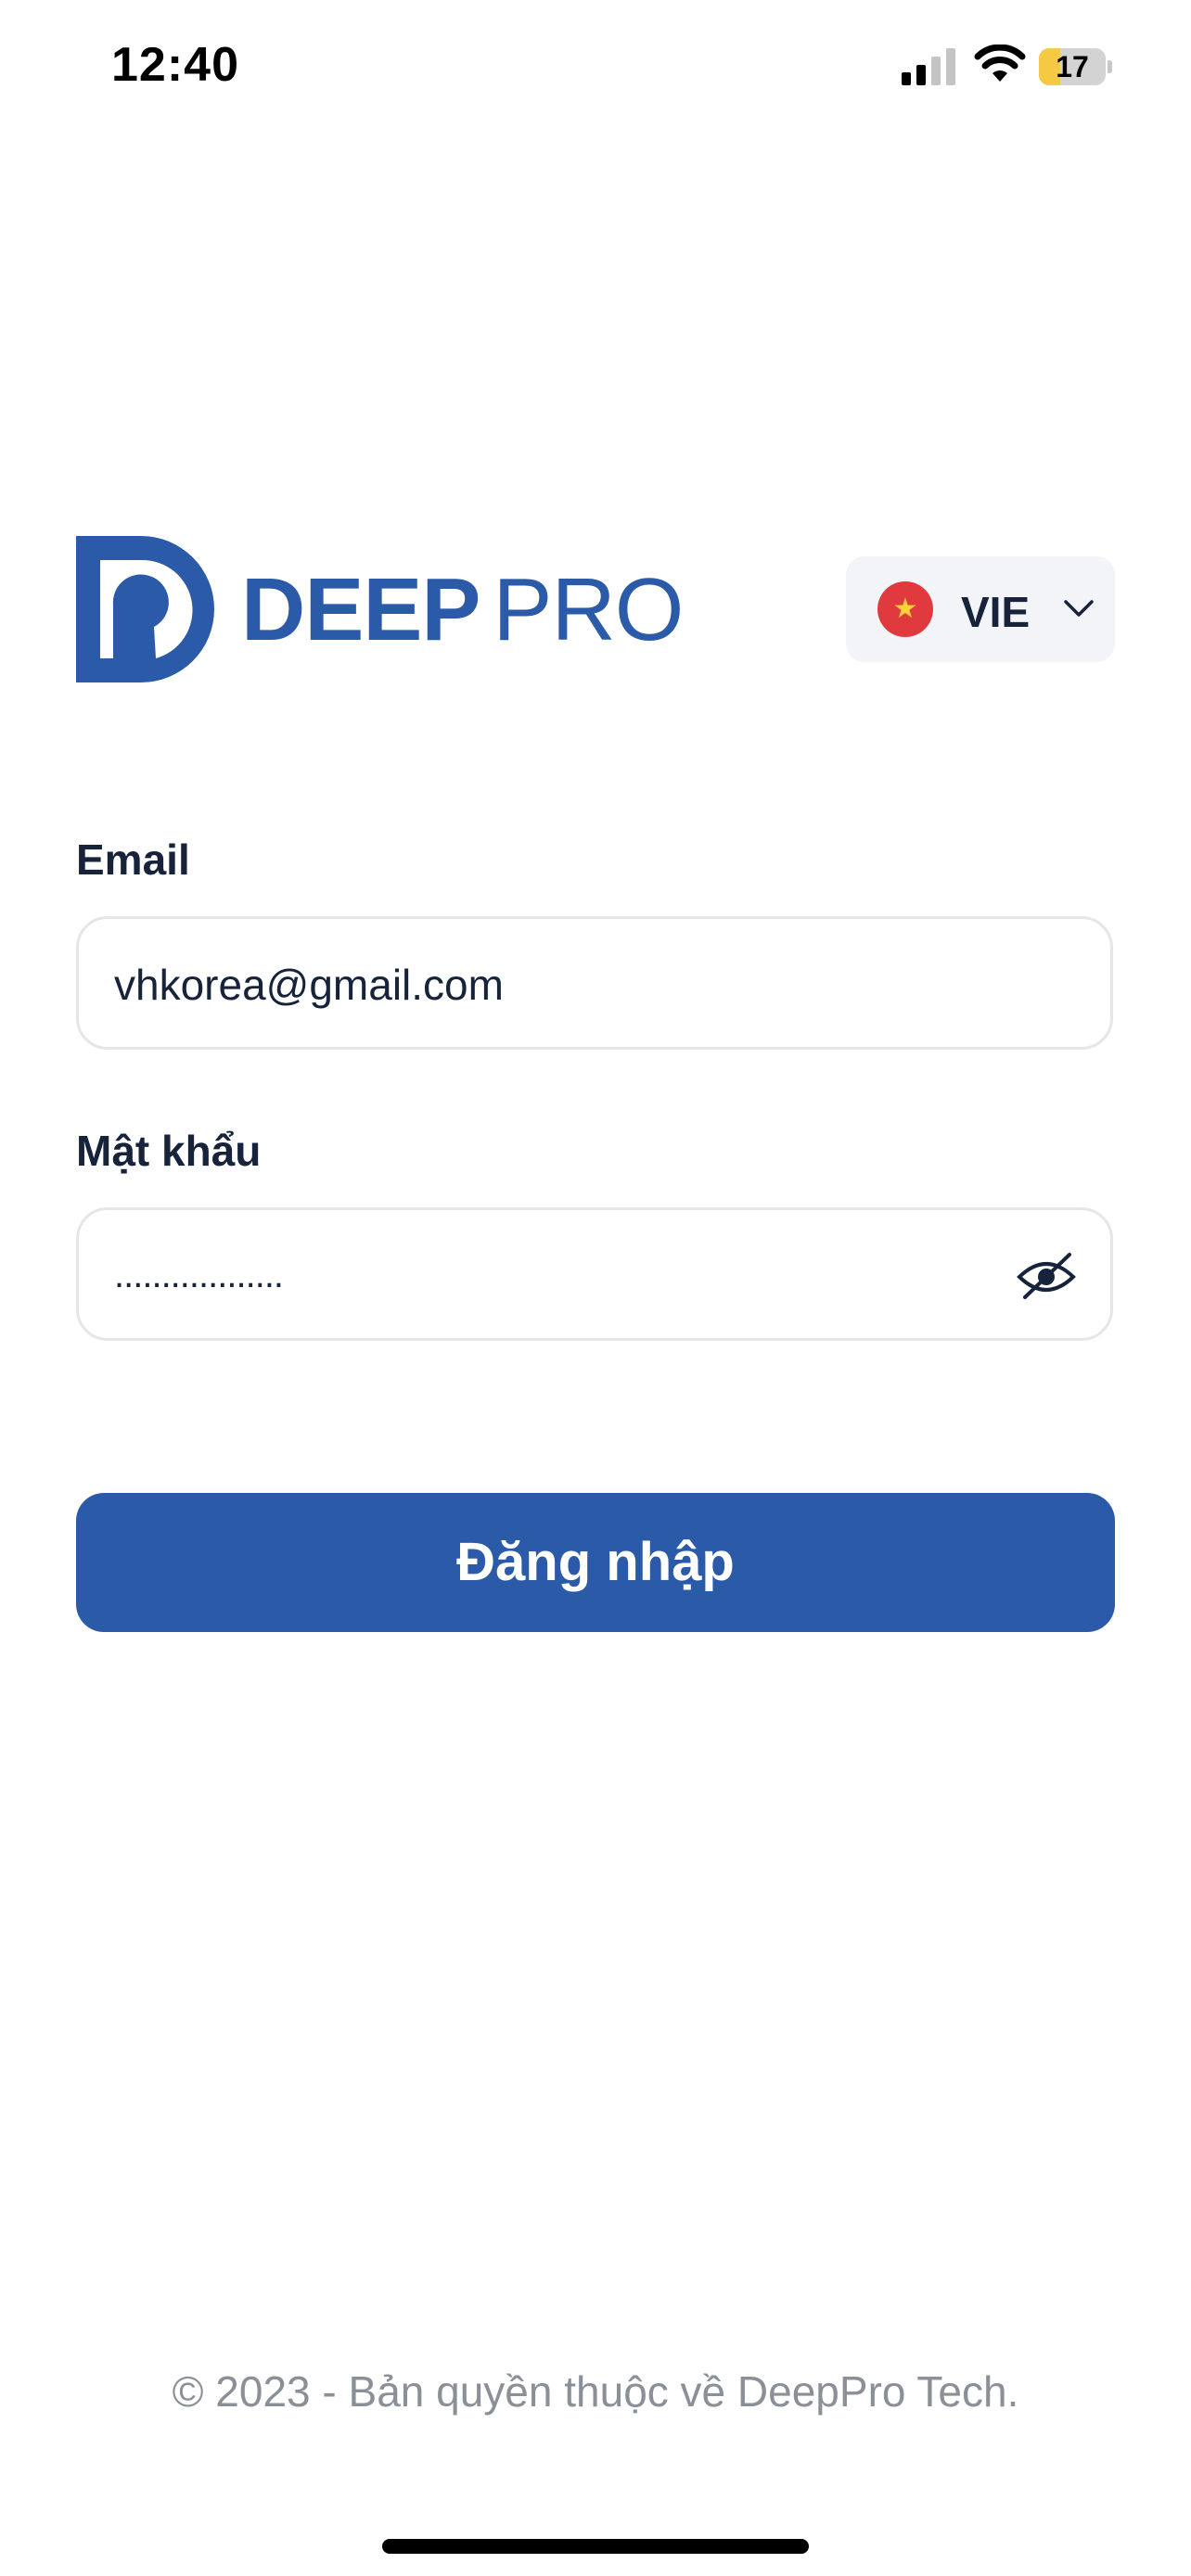 Image resolution: width=1191 pixels, height=2576 pixels. I want to click on email-field: vhkorea@gmail.com, so click(594, 983).